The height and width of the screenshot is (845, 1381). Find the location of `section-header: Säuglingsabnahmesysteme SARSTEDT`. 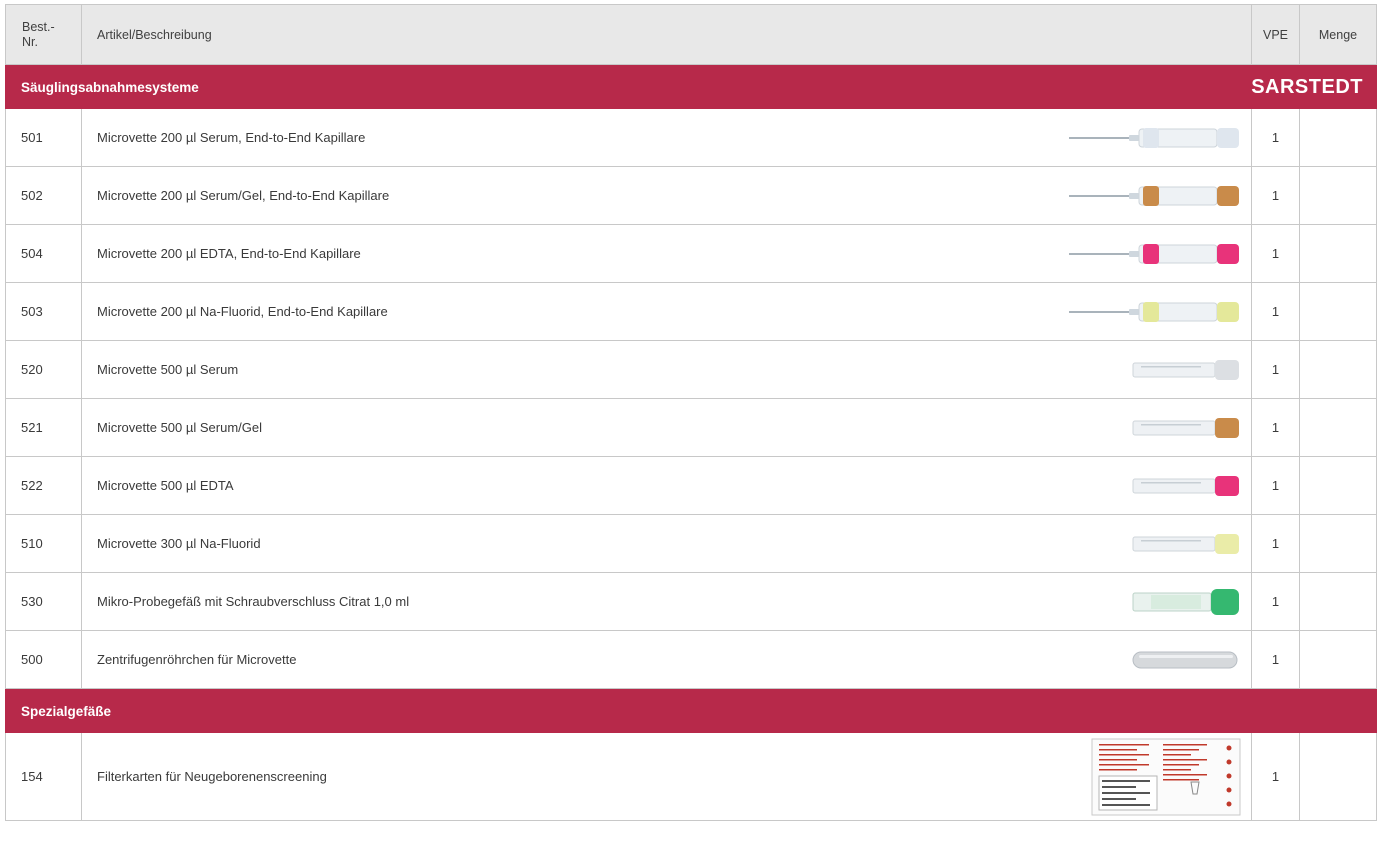

section-header: Säuglingsabnahmesysteme SARSTEDT is located at coordinates (691, 87).